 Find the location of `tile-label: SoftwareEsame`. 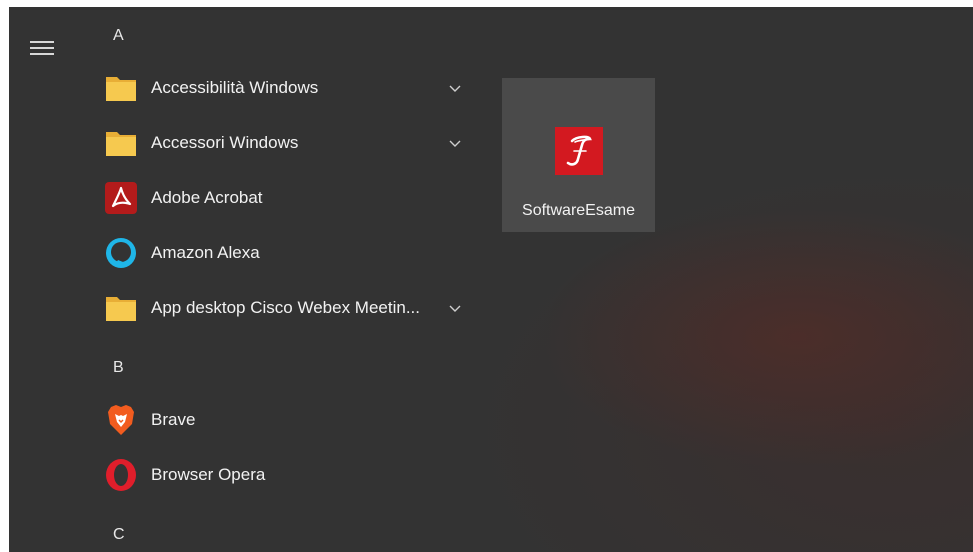

tile-label: SoftwareEsame is located at coordinates (578, 210).